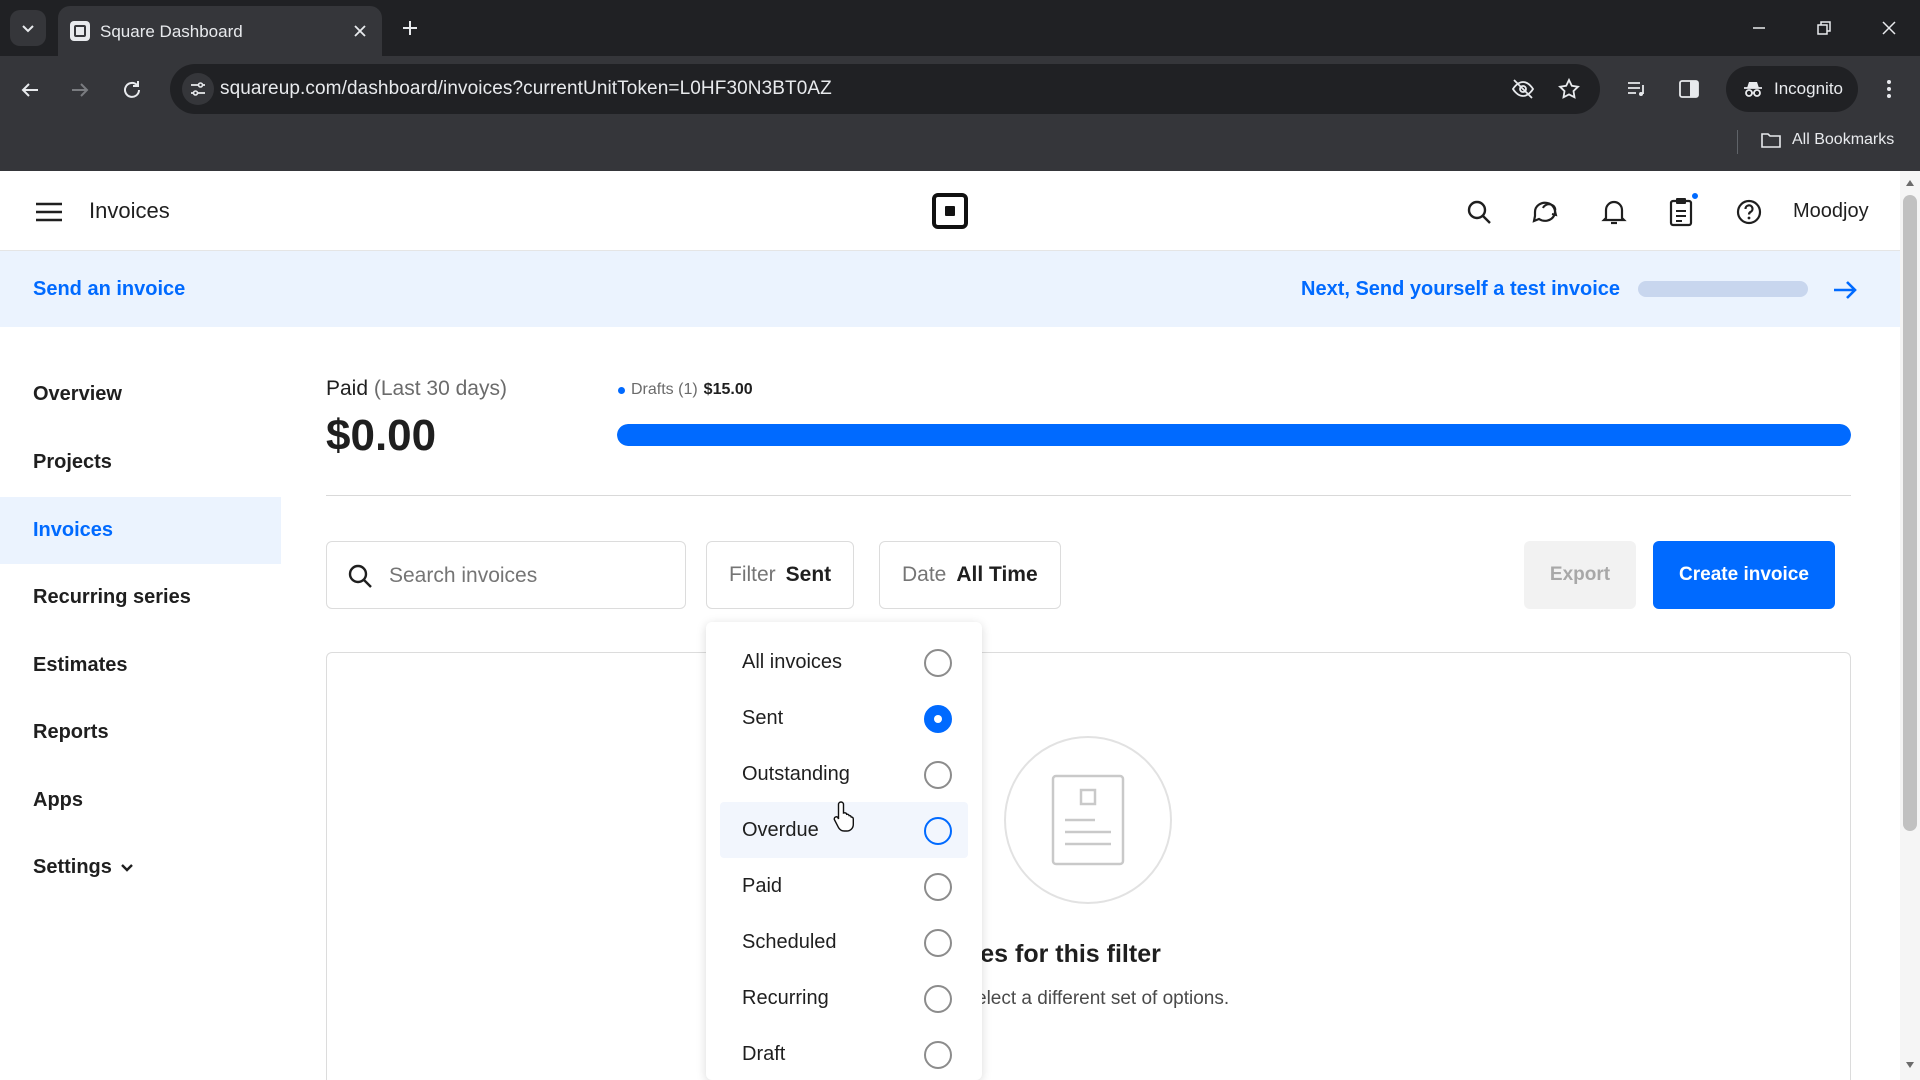 This screenshot has width=1920, height=1080. I want to click on period-label: (Last 30 days), so click(440, 388).